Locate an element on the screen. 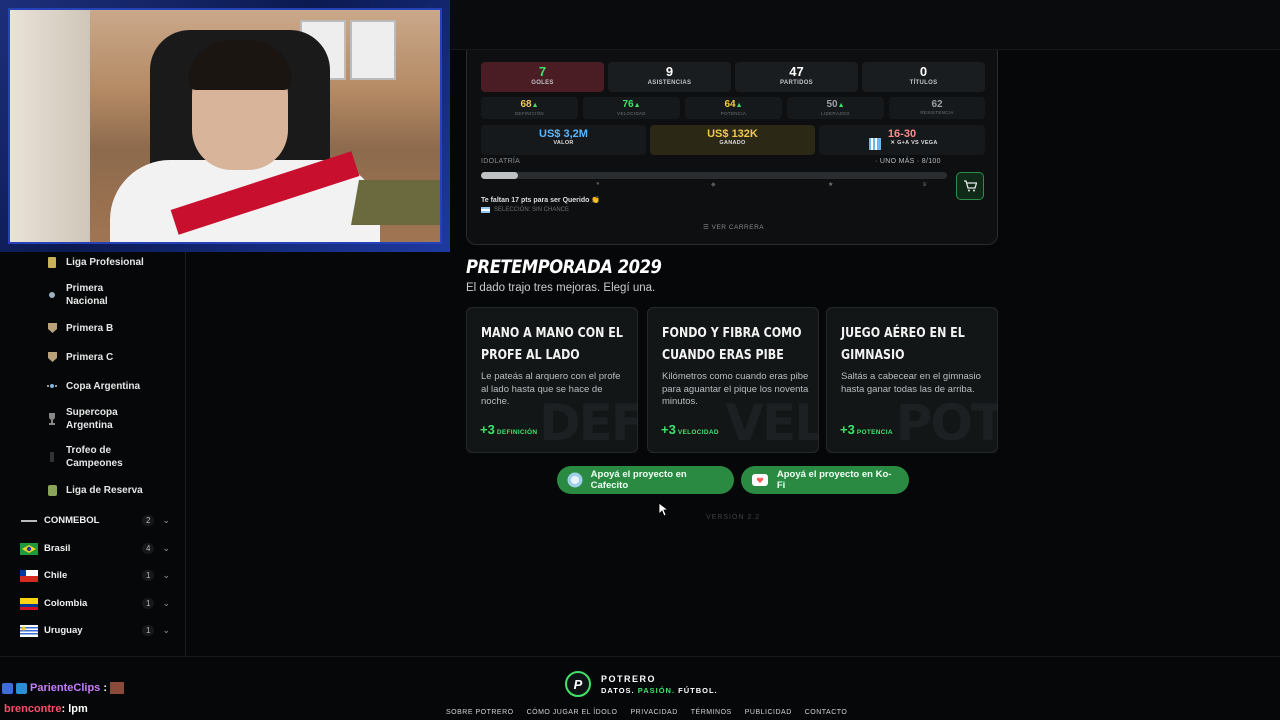  stat-partidos: 47 PARTIDOS is located at coordinates (796, 77).